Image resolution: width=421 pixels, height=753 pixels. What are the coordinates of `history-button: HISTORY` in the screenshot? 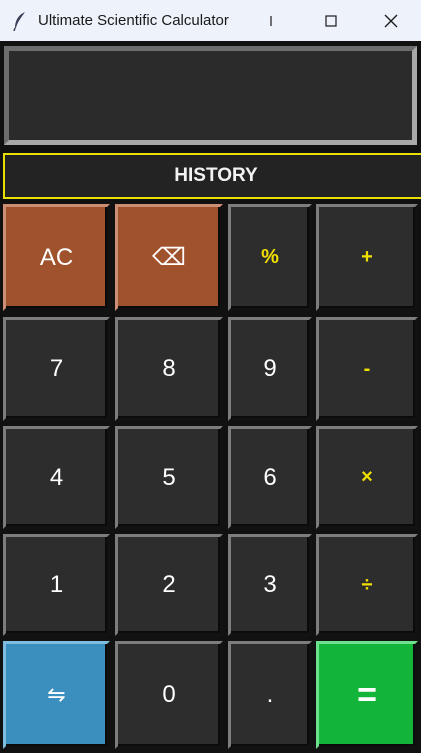 It's located at (212, 176).